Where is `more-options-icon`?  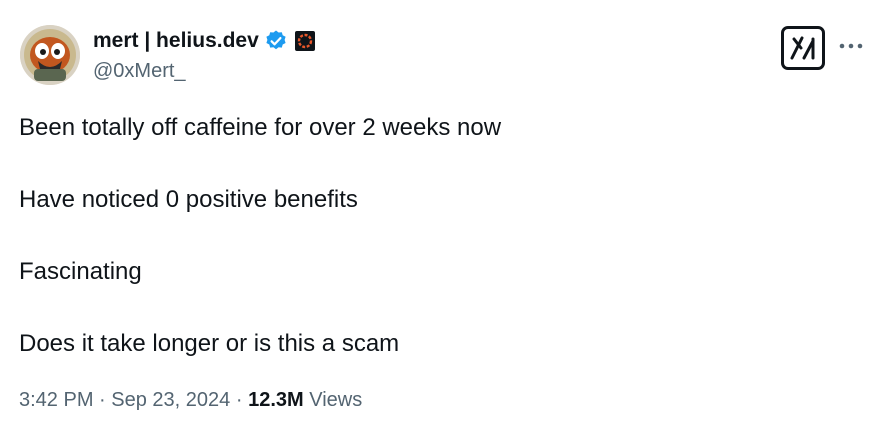
more-options-icon is located at coordinates (851, 46).